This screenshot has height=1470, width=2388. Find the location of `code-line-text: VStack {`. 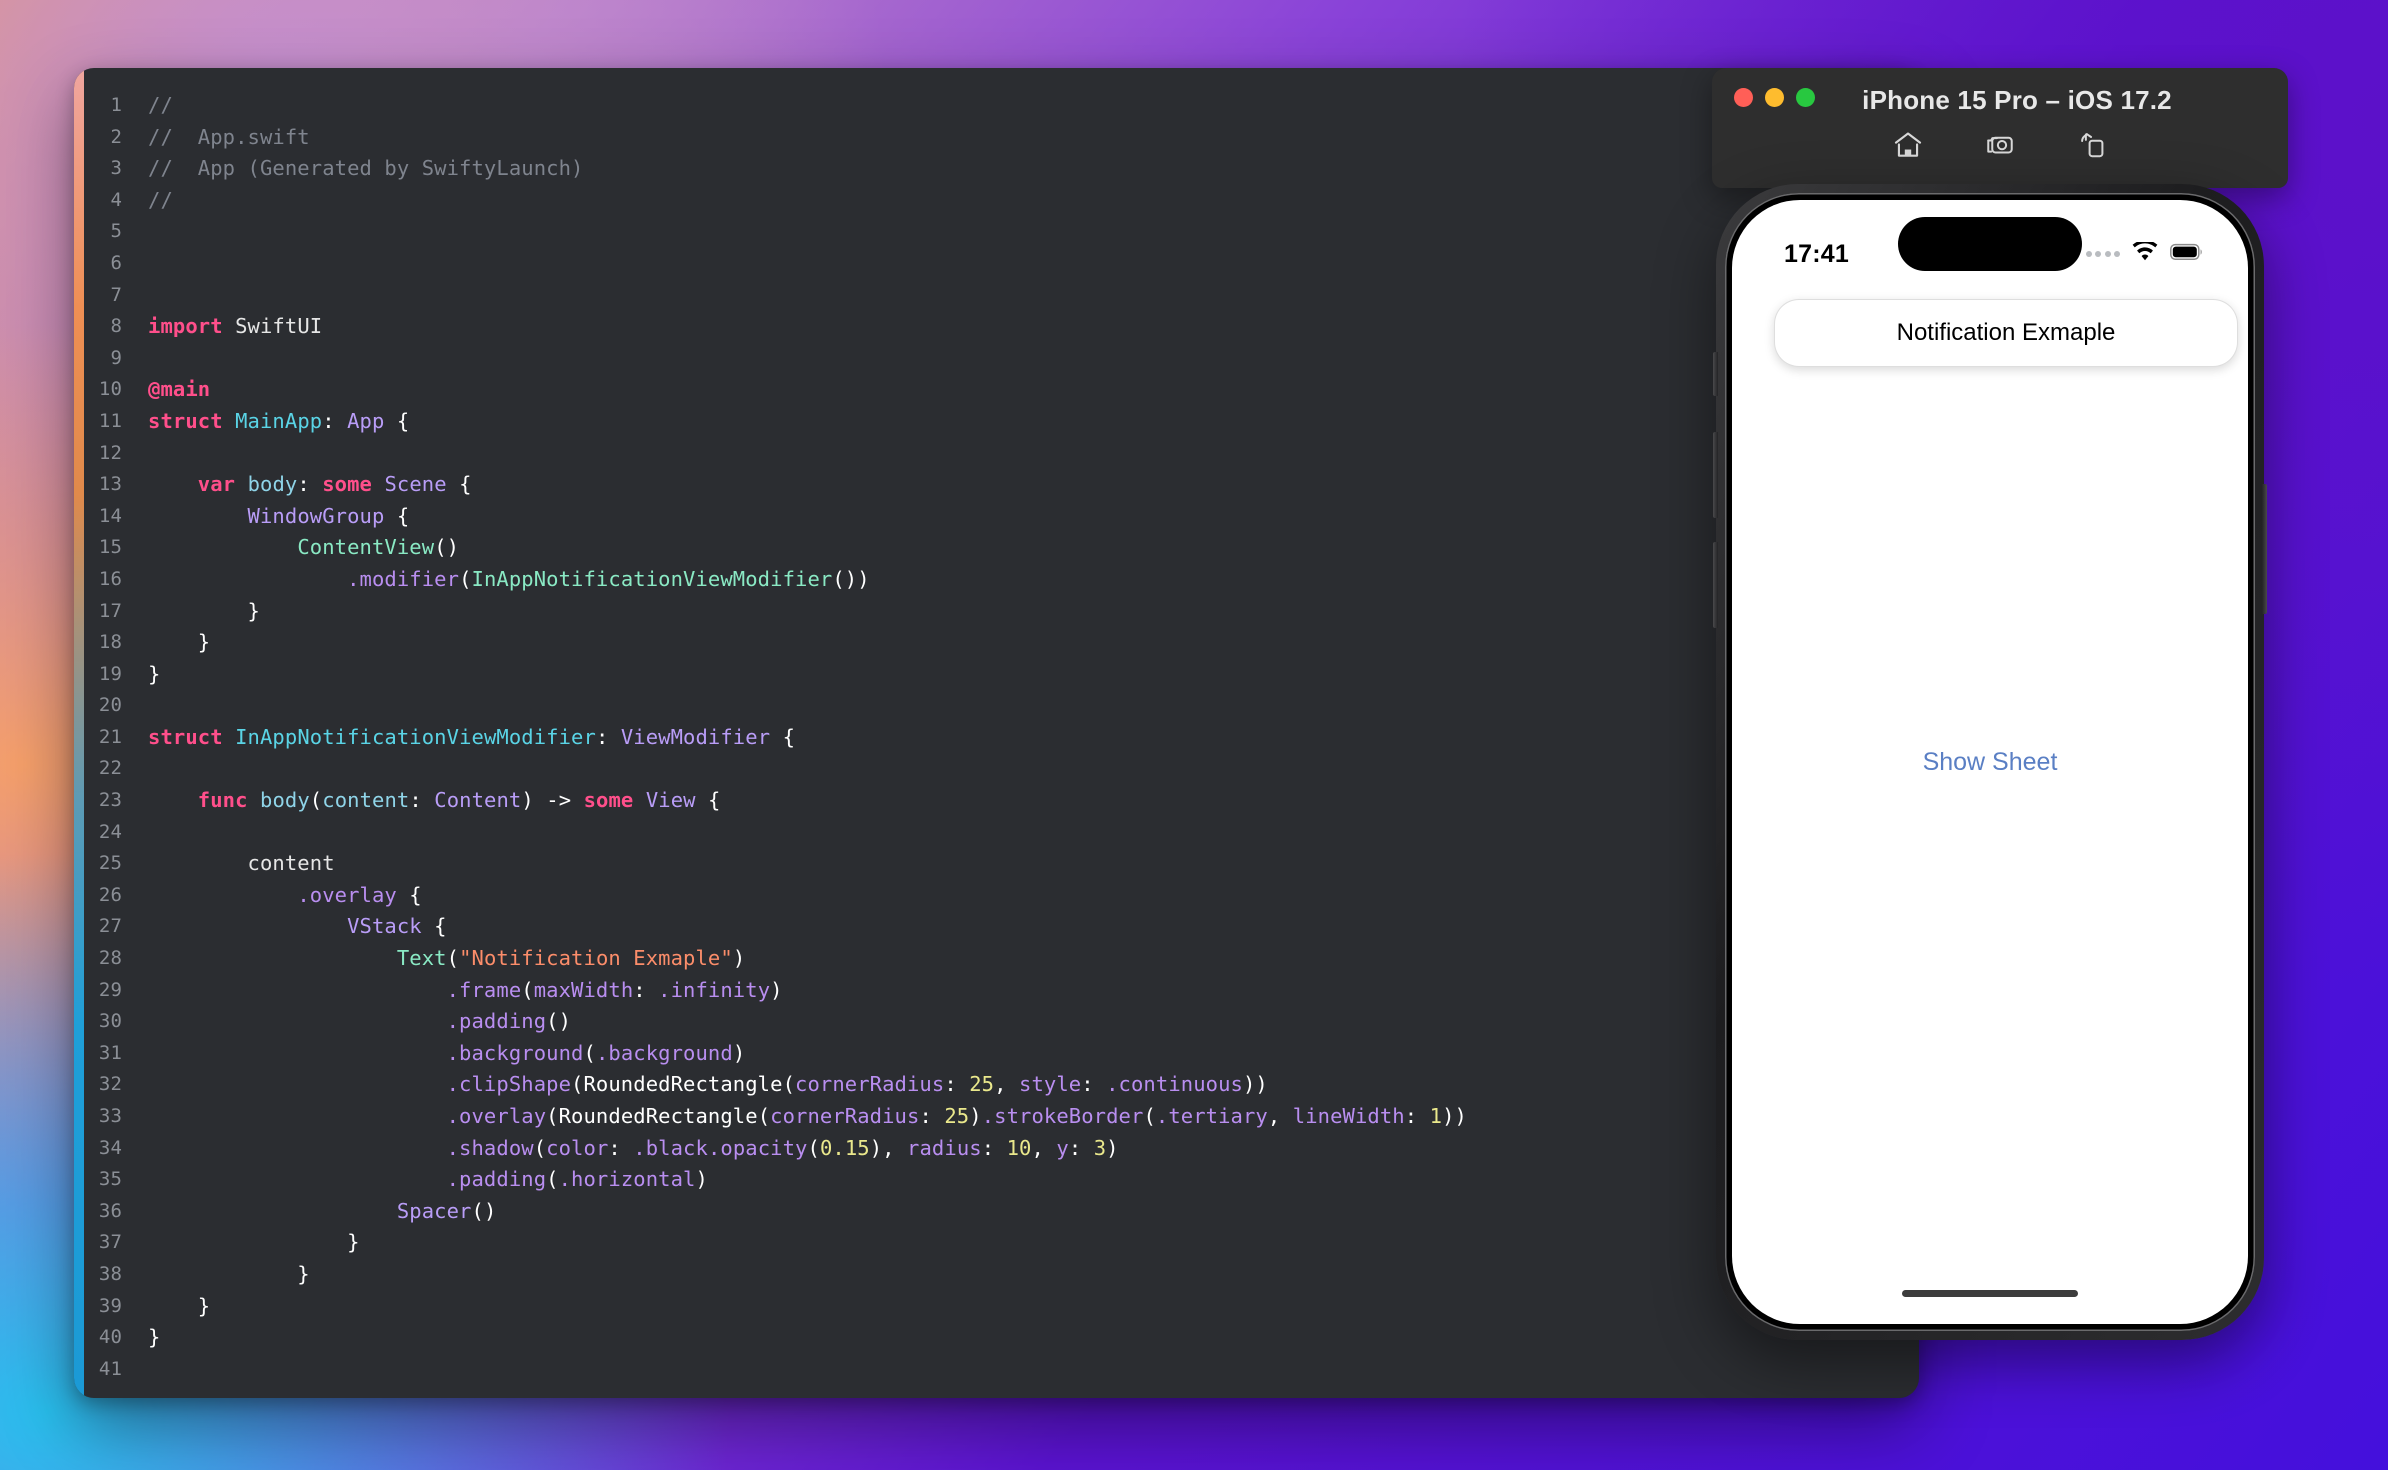

code-line-text: VStack { is located at coordinates (397, 926).